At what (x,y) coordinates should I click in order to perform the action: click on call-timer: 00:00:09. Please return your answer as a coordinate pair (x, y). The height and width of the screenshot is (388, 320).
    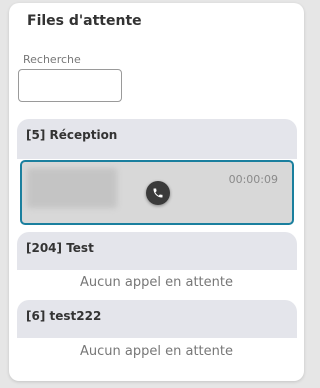
    Looking at the image, I should click on (253, 179).